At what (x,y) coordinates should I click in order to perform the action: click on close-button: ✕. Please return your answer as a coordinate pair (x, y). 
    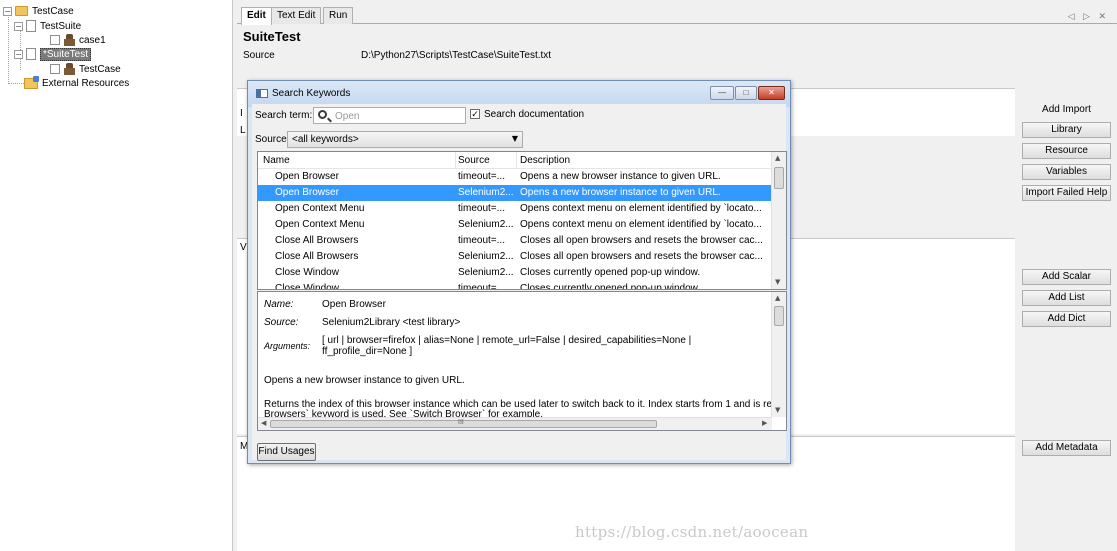
    Looking at the image, I should click on (771, 93).